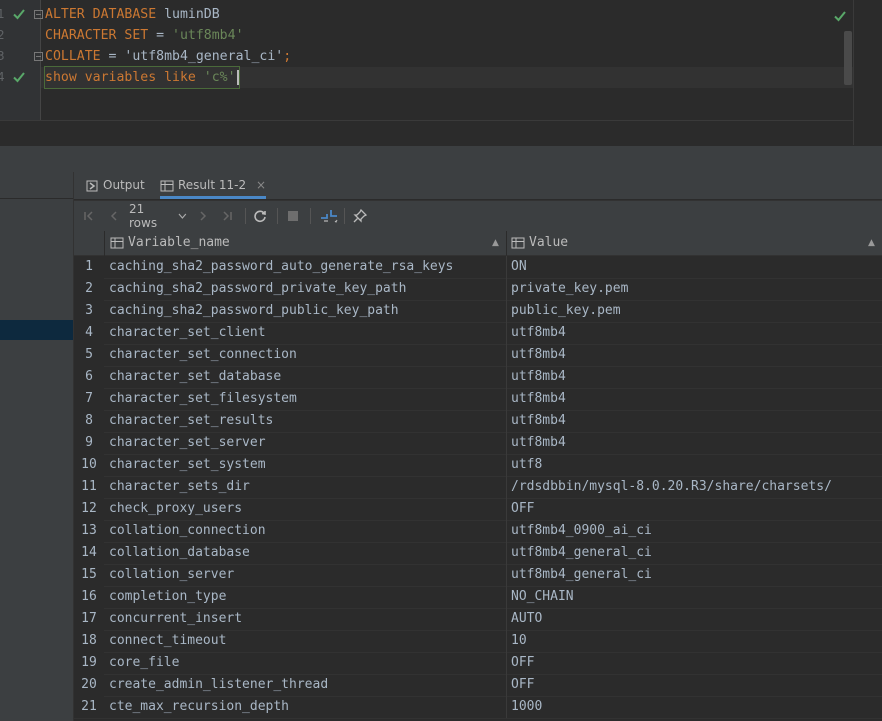 Image resolution: width=882 pixels, height=721 pixels. Describe the element at coordinates (218, 685) in the screenshot. I see `cell-variable-name: create_admin_listener_thread` at that location.